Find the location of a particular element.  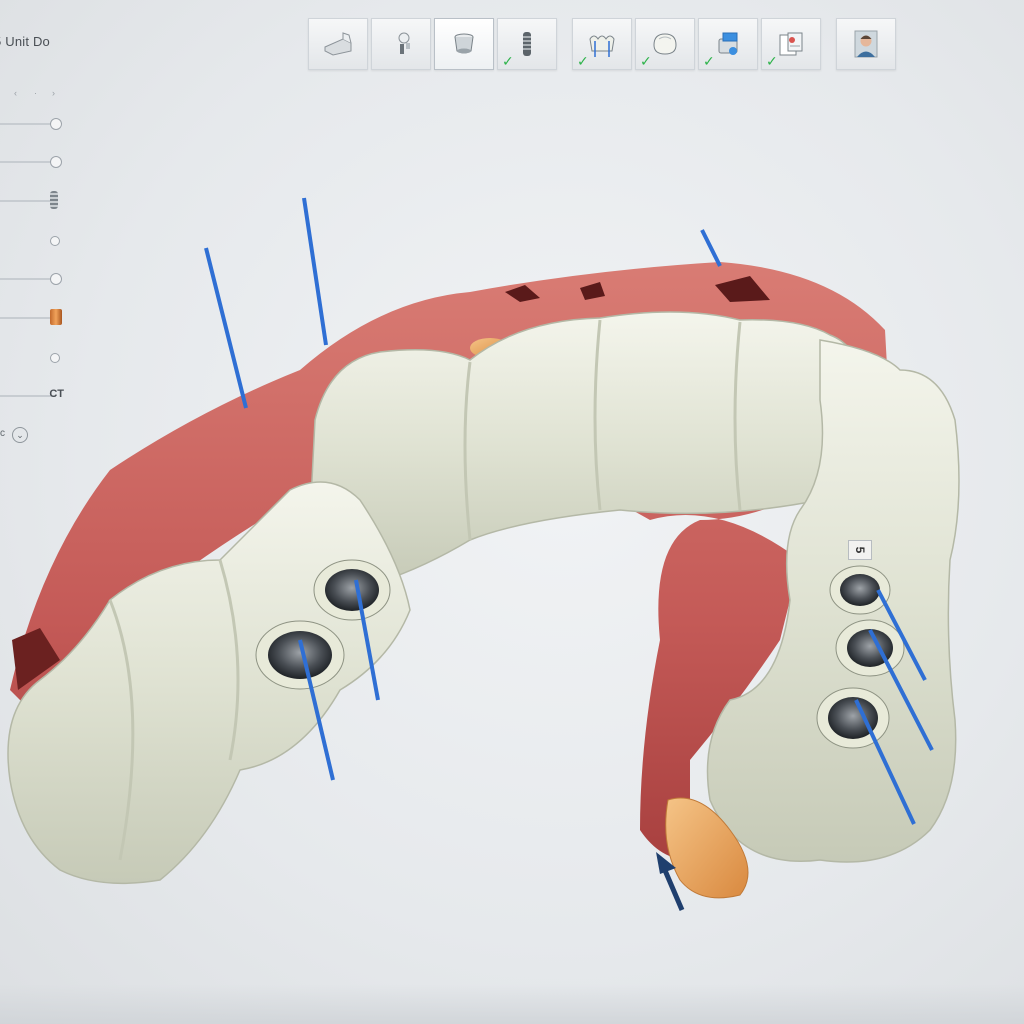

bridge-anterior is located at coordinates (586, 448).